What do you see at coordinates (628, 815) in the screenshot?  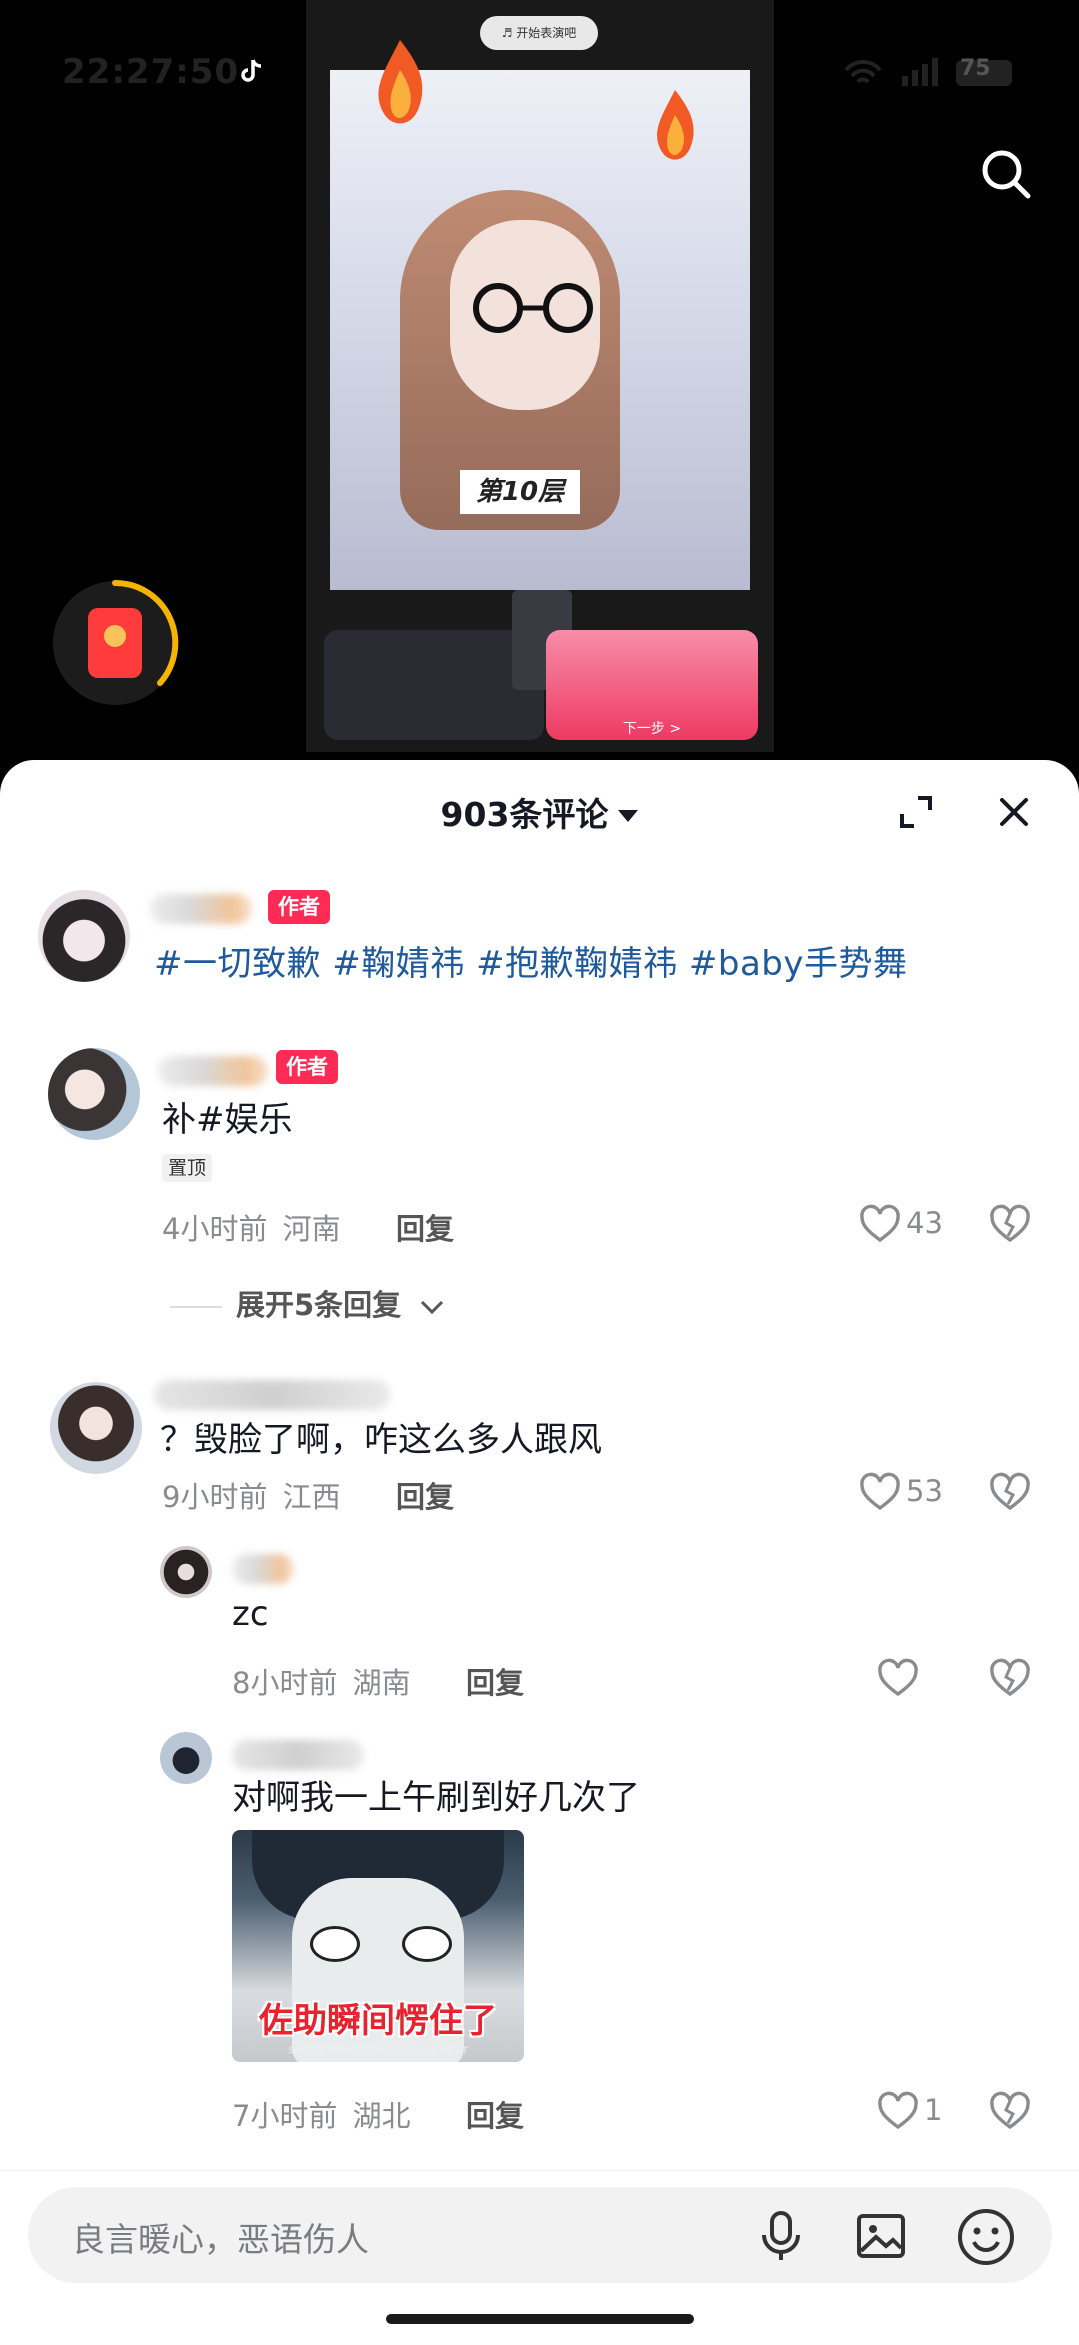 I see `caret-down-icon` at bounding box center [628, 815].